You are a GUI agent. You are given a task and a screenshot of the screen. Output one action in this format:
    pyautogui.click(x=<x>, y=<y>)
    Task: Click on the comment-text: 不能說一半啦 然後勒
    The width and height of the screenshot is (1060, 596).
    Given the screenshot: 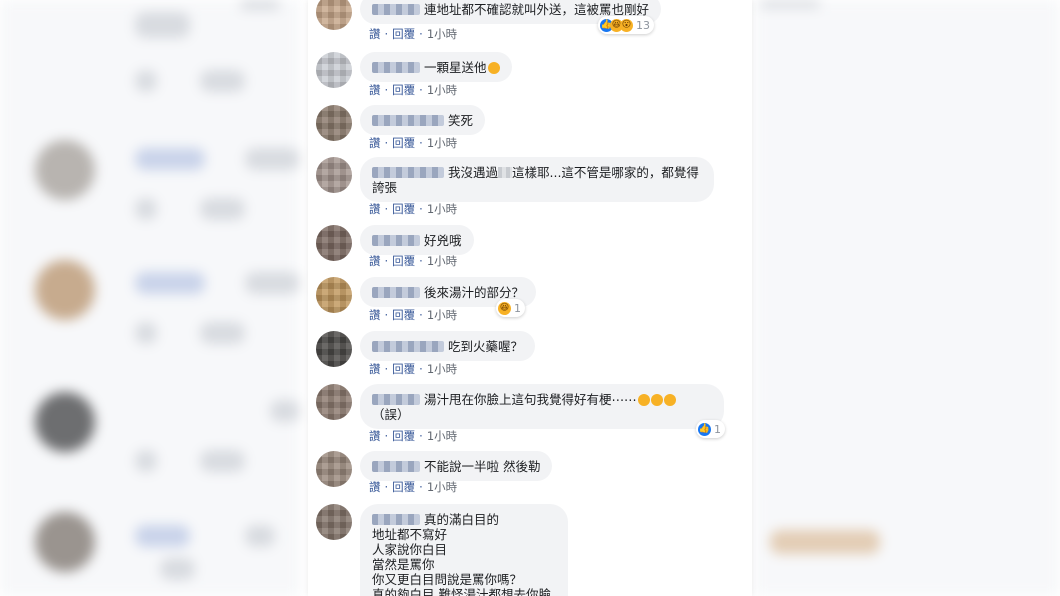 What is the action you would take?
    pyautogui.click(x=482, y=466)
    